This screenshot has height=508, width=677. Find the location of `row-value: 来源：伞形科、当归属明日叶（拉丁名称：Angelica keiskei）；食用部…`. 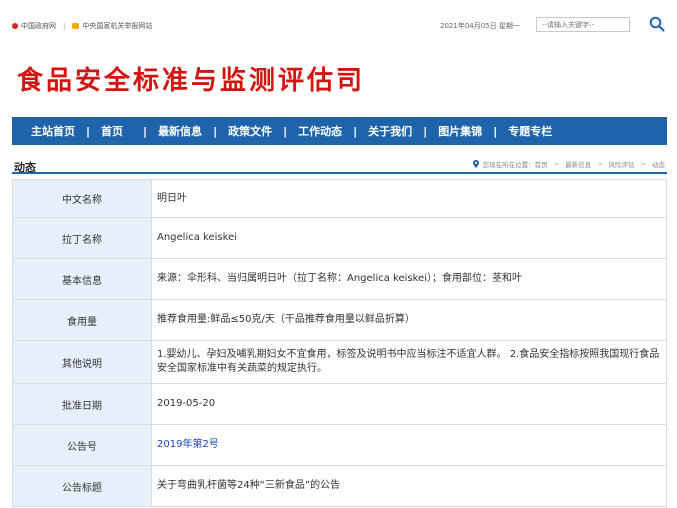

row-value: 来源：伞形科、当归属明日叶（拉丁名称：Angelica keiskei）；食用部… is located at coordinates (409, 279).